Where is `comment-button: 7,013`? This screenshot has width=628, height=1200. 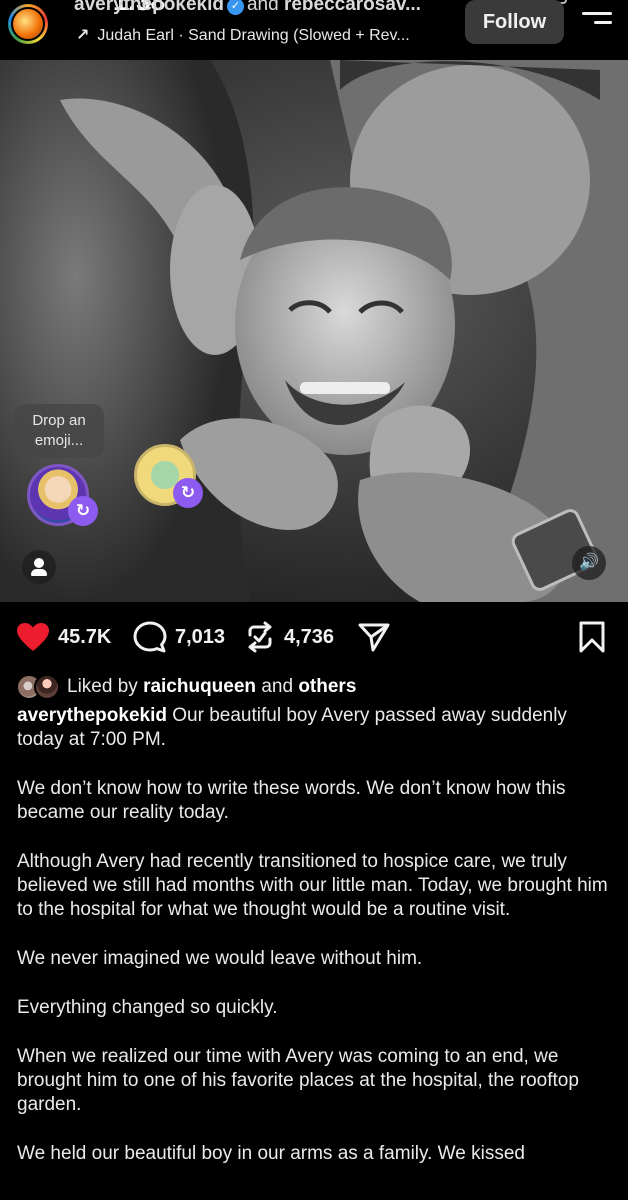 comment-button: 7,013 is located at coordinates (179, 637).